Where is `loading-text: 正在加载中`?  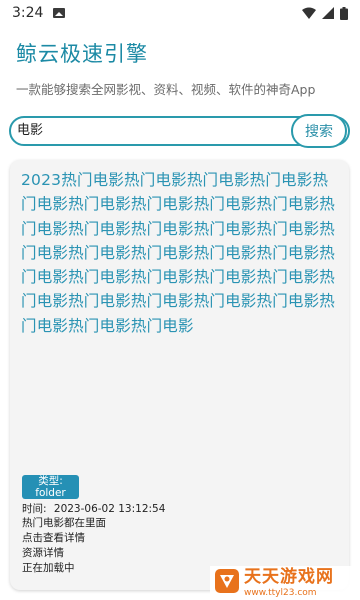
loading-text: 正在加载中 is located at coordinates (48, 568).